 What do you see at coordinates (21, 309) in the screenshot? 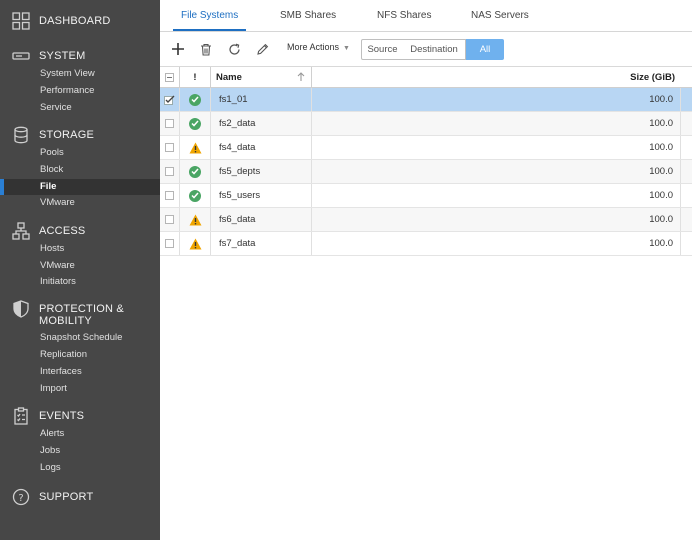
I see `shield-icon` at bounding box center [21, 309].